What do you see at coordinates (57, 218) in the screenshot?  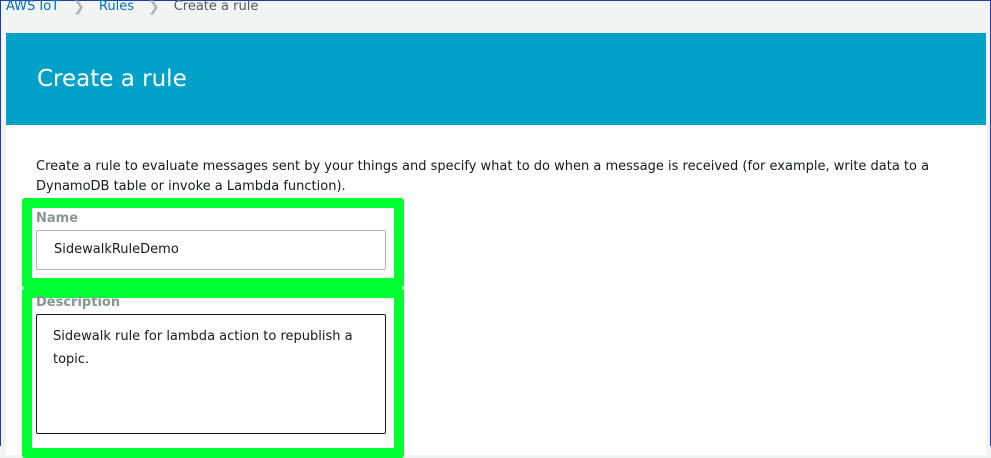 I see `name-label: Name` at bounding box center [57, 218].